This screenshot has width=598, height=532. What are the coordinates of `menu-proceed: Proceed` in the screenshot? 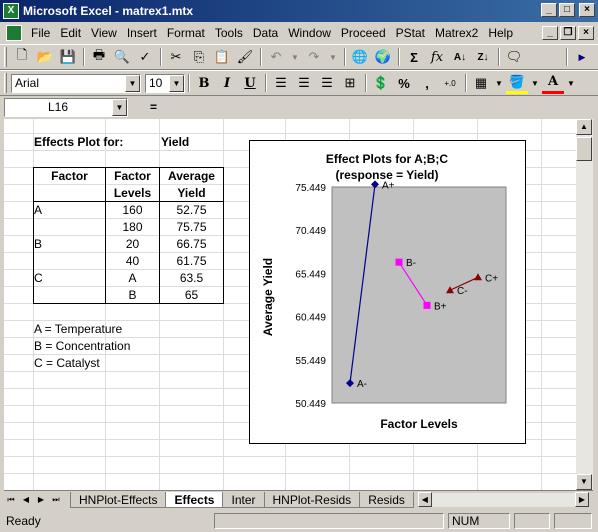 It's located at (363, 33).